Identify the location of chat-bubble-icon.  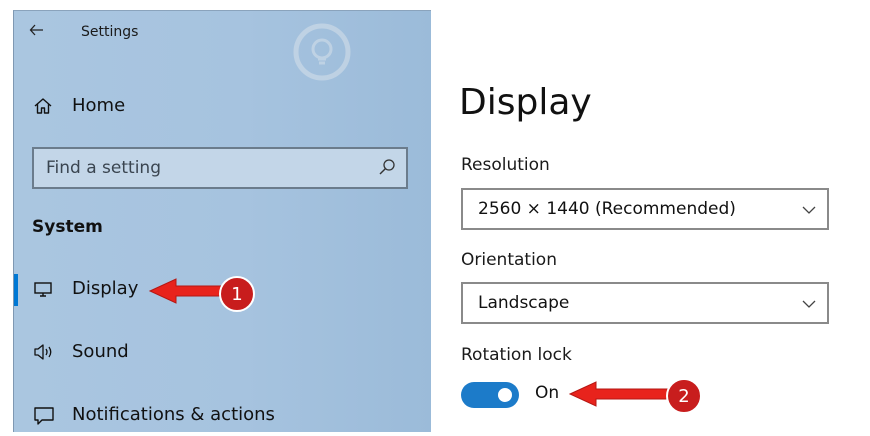
(44, 416).